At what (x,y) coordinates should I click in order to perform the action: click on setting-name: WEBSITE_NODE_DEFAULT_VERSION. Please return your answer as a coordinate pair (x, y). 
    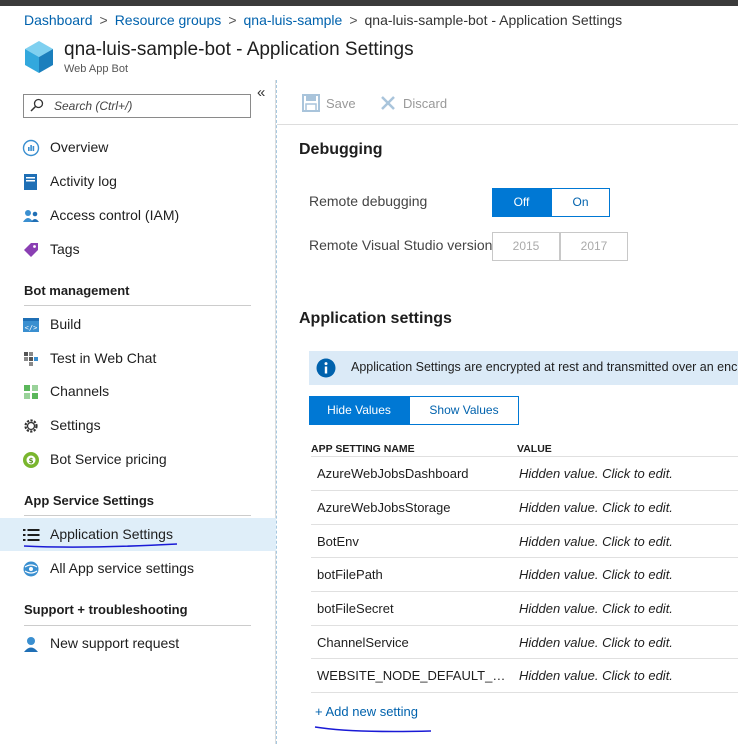
    Looking at the image, I should click on (412, 675).